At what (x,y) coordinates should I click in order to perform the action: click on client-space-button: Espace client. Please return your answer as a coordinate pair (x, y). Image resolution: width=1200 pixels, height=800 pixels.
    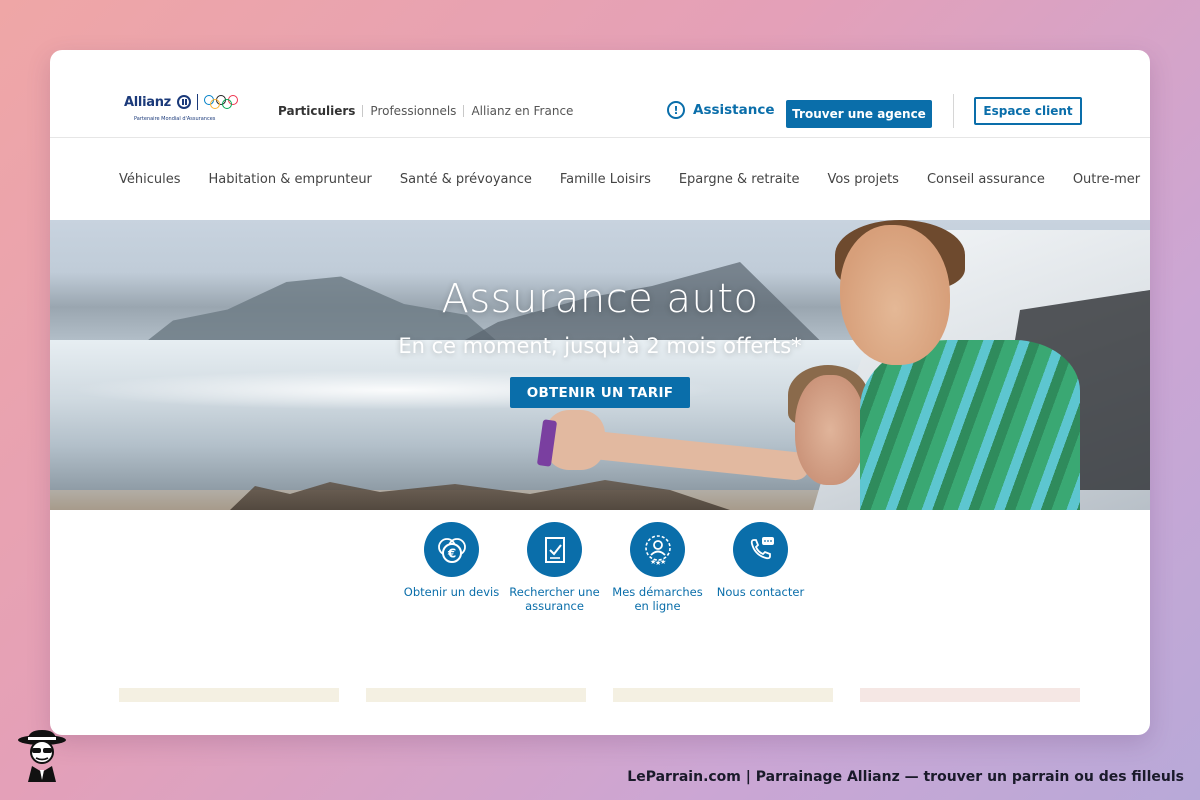
    Looking at the image, I should click on (1028, 111).